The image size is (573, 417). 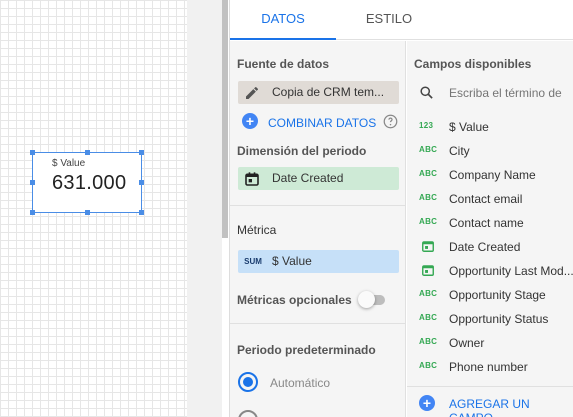 I want to click on aggregation-badge: SUM, so click(x=253, y=262).